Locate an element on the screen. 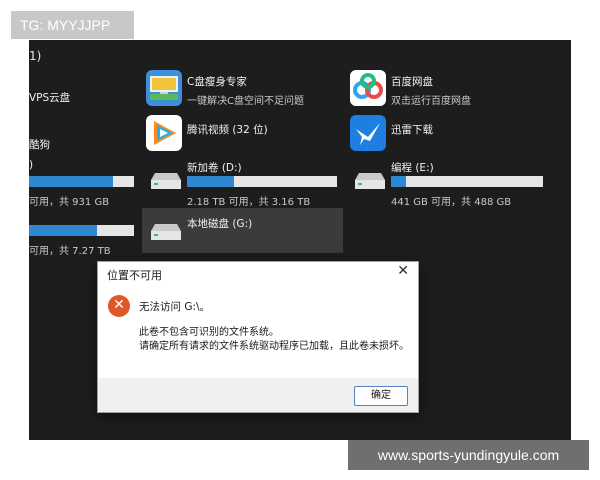  watermark-bottom: www.sports-yundingyule.com is located at coordinates (468, 455).